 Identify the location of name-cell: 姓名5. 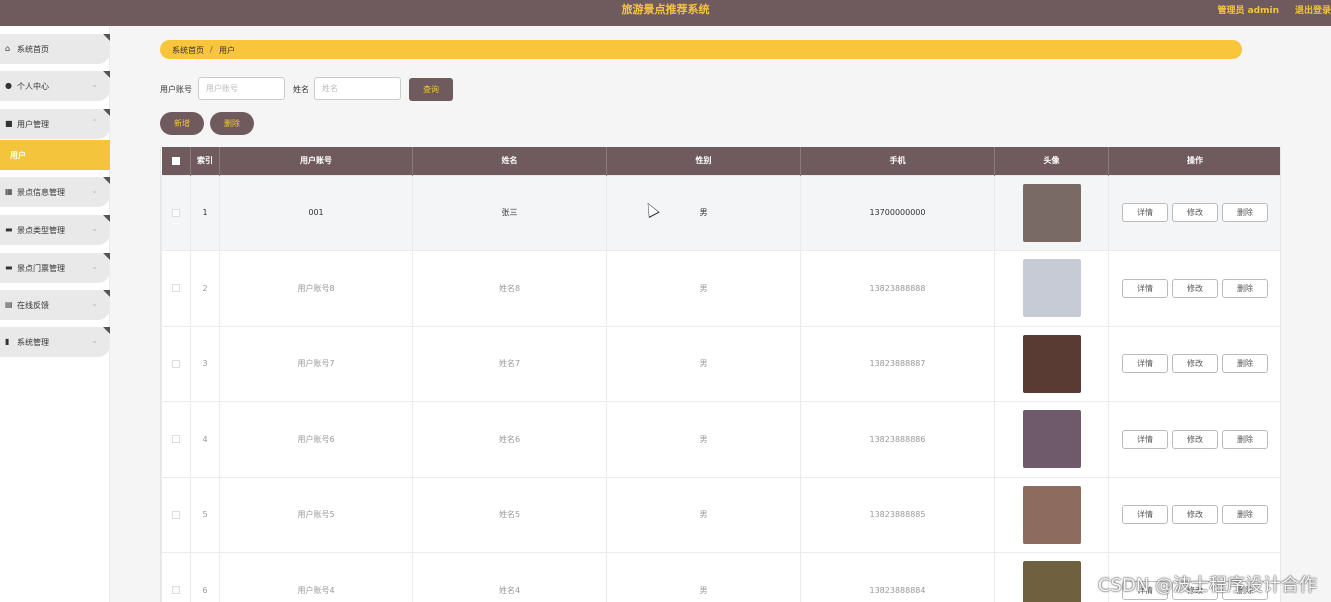
(509, 514).